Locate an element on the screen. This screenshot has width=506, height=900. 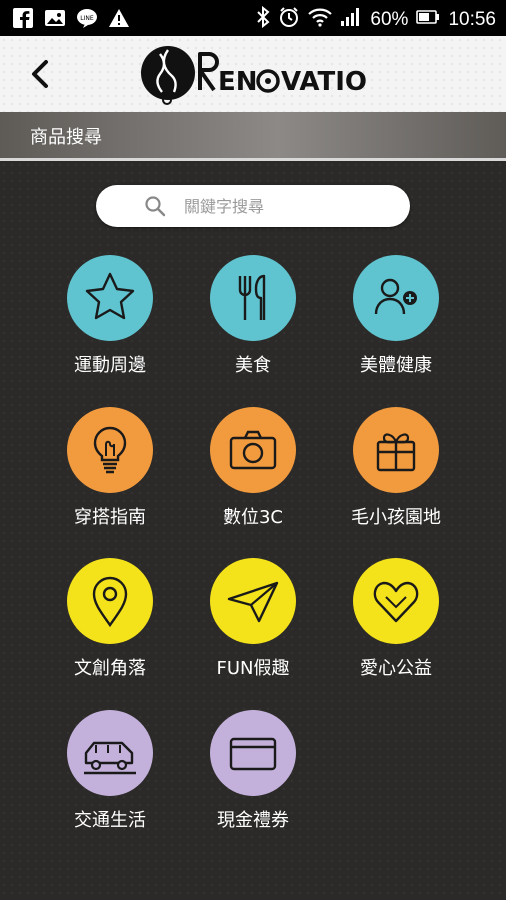
facebook-icon is located at coordinates (23, 18).